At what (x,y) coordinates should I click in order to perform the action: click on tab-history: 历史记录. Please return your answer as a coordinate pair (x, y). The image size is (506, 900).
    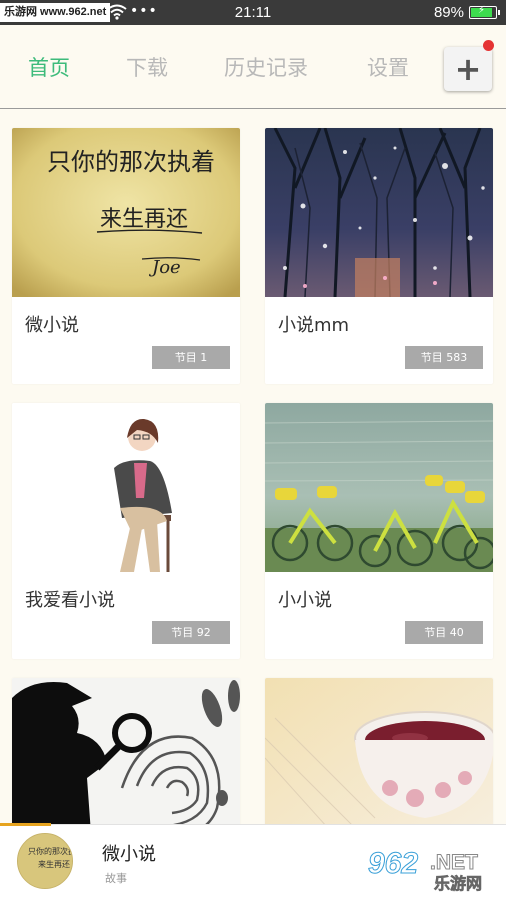
    Looking at the image, I should click on (266, 68).